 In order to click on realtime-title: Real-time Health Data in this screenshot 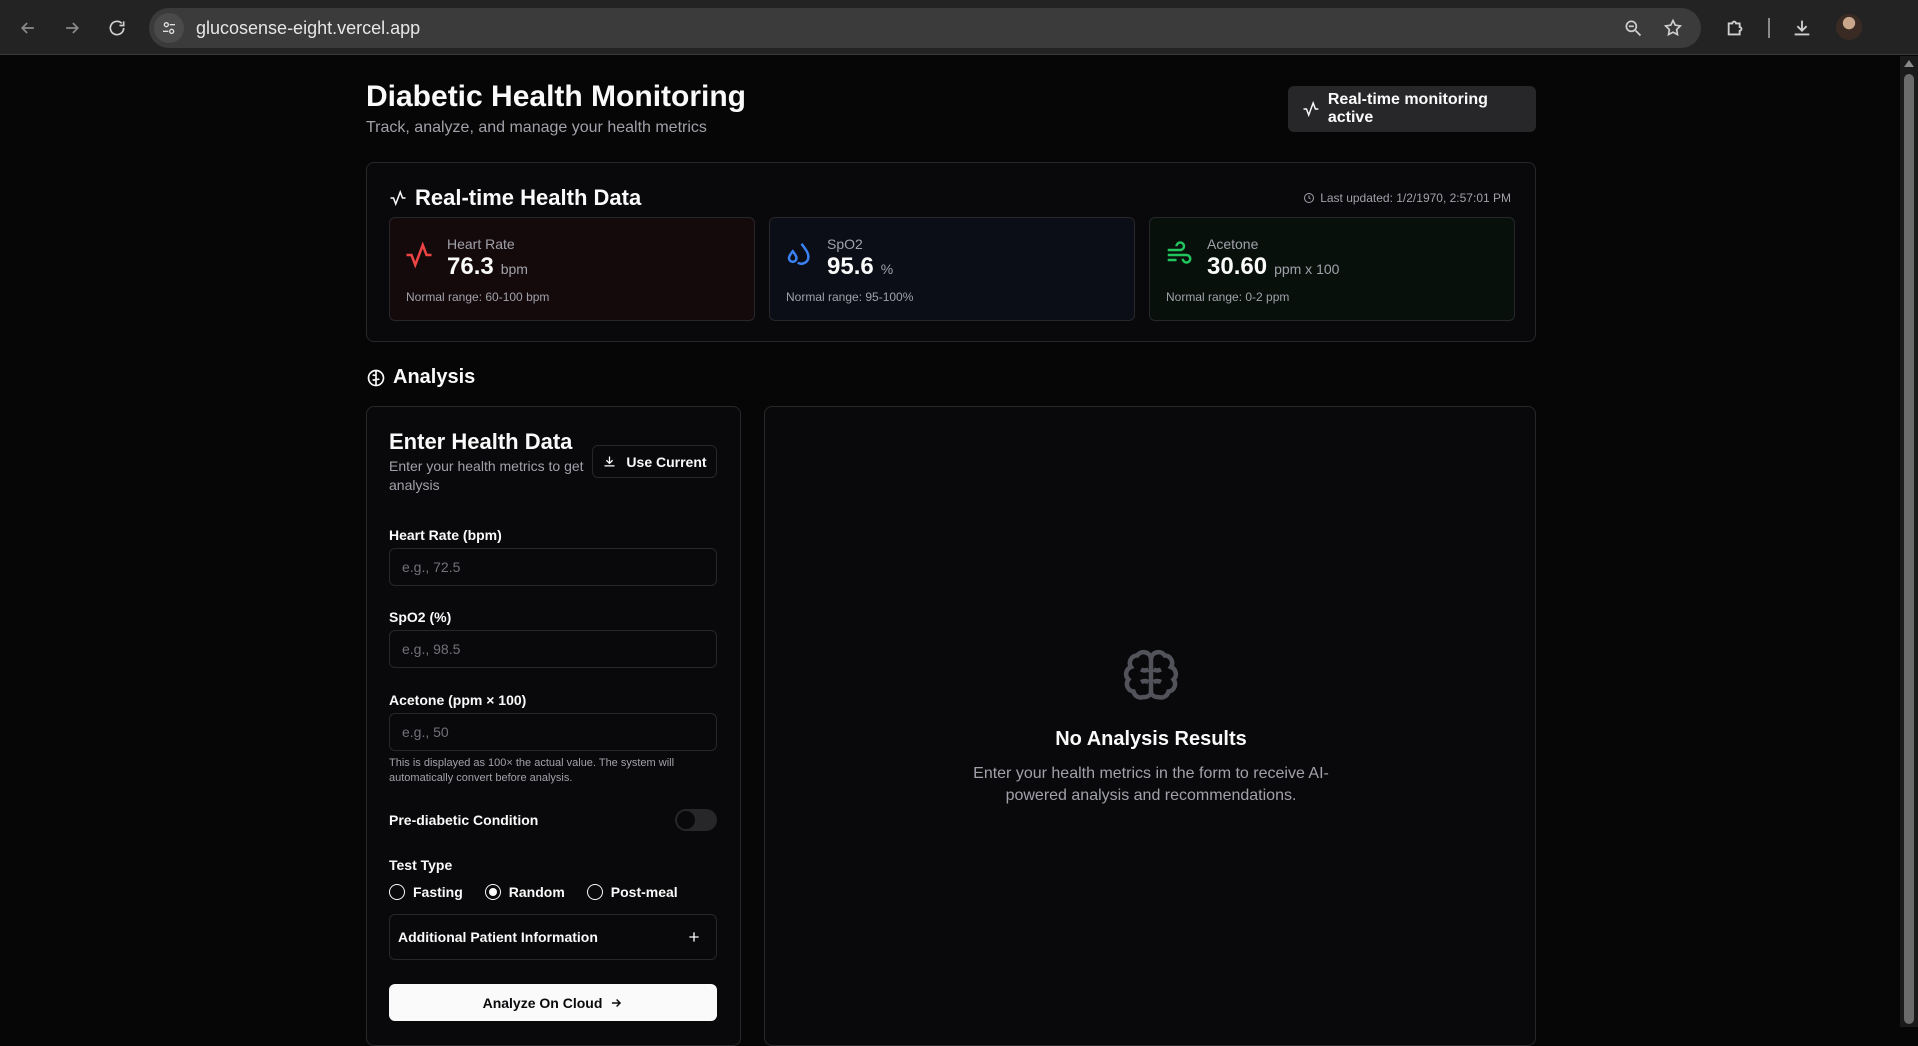, I will do `click(515, 198)`.